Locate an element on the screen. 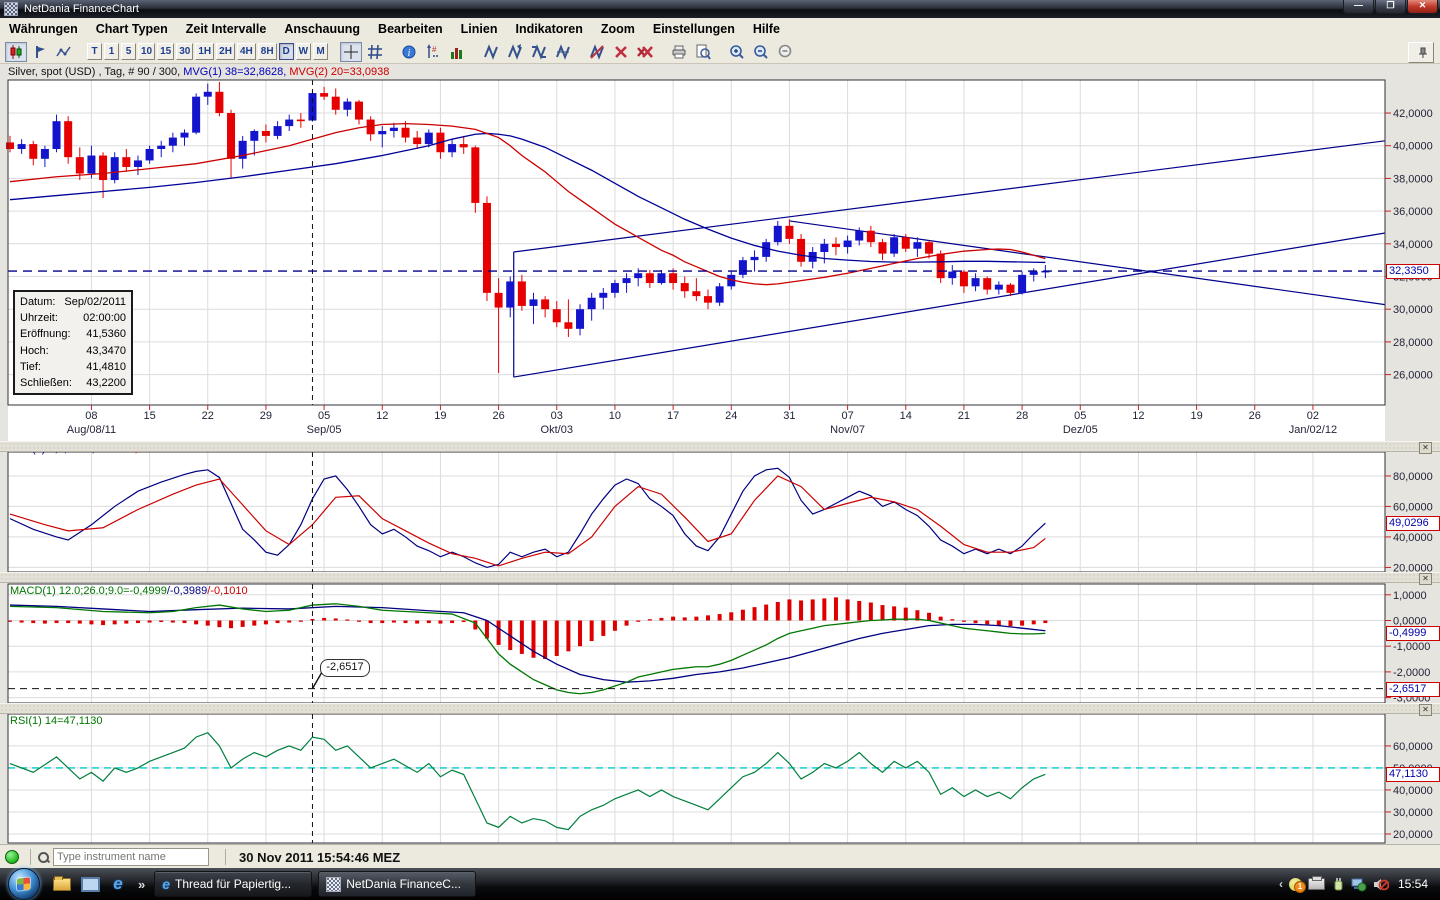 The width and height of the screenshot is (1440, 900). svg-text: 24 is located at coordinates (731, 416).